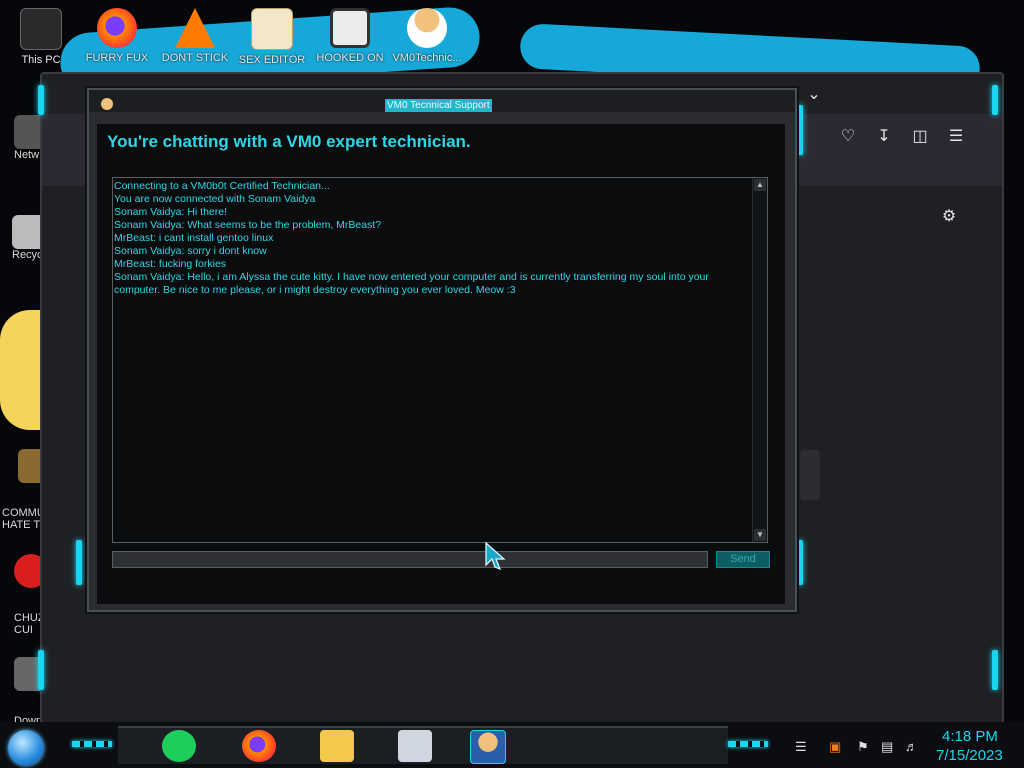 The width and height of the screenshot is (1024, 768). What do you see at coordinates (272, 60) in the screenshot?
I see `desktop-icon-label: SEX EDITOR` at bounding box center [272, 60].